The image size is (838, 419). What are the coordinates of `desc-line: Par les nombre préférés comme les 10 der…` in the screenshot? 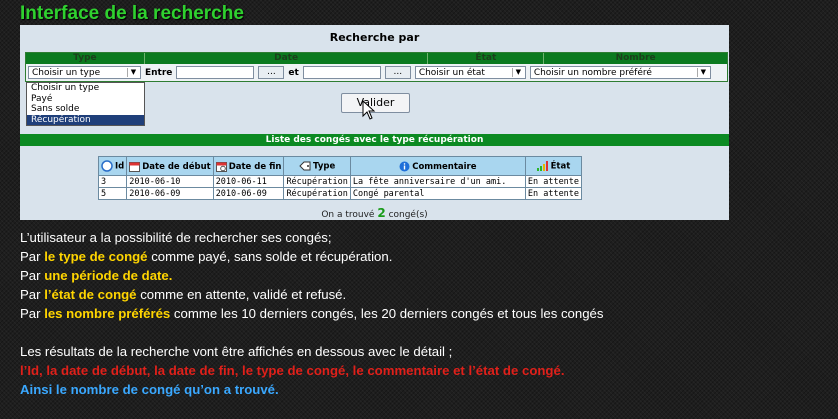 It's located at (312, 313).